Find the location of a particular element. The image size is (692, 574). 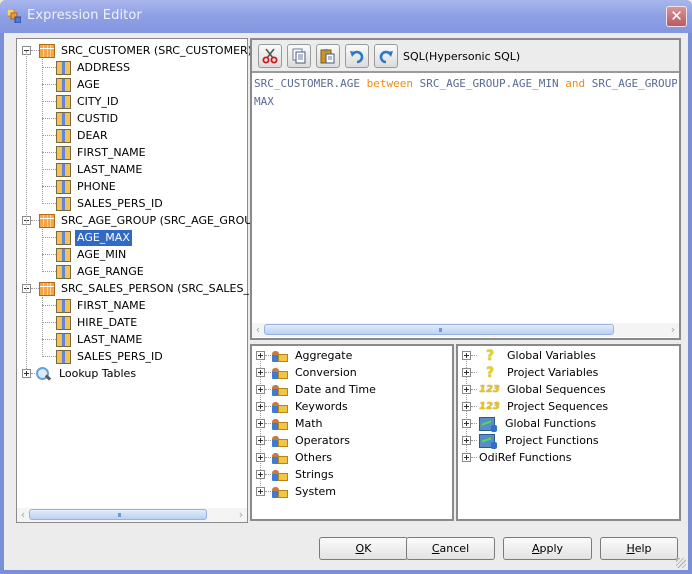

function-category: Date and Time is located at coordinates (317, 389).